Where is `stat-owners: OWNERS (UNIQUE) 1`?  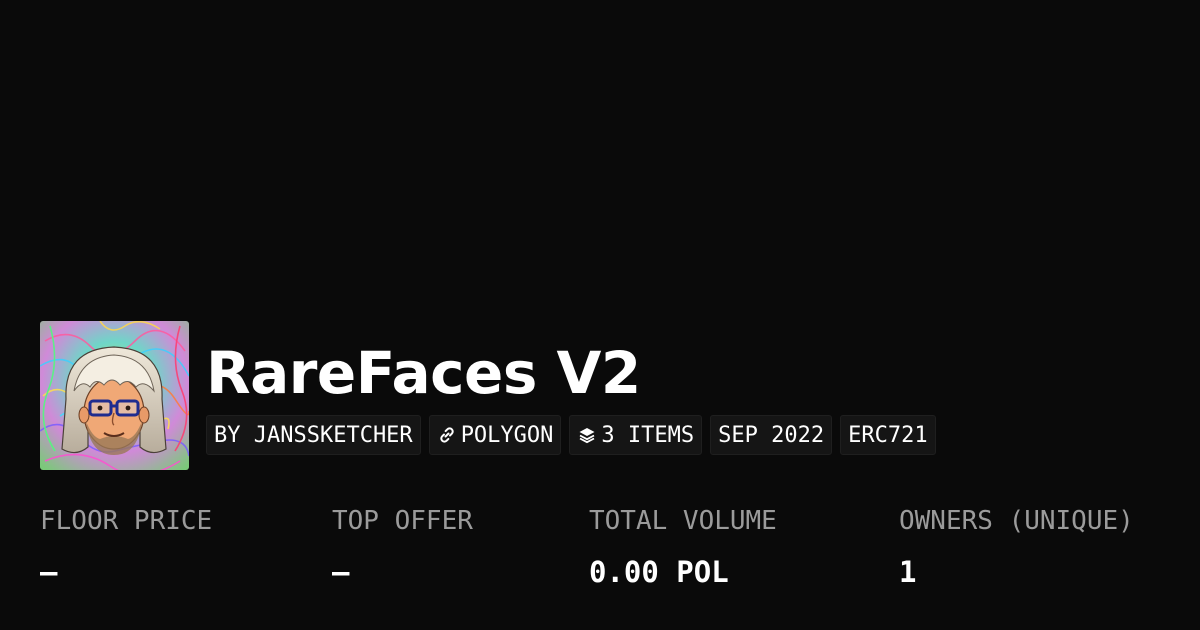 stat-owners: OWNERS (UNIQUE) 1 is located at coordinates (1016, 547).